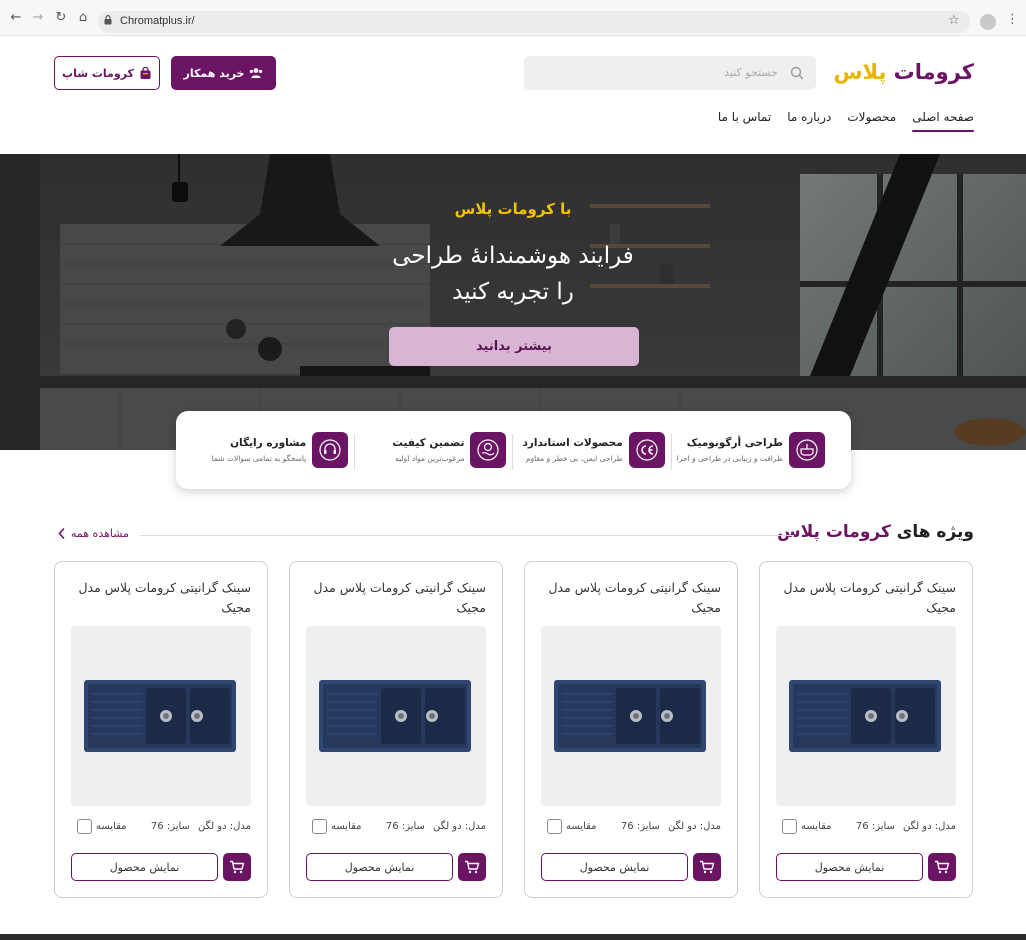 This screenshot has width=1026, height=940. Describe the element at coordinates (428, 443) in the screenshot. I see `feature-title: تضمین کیفیت` at that location.